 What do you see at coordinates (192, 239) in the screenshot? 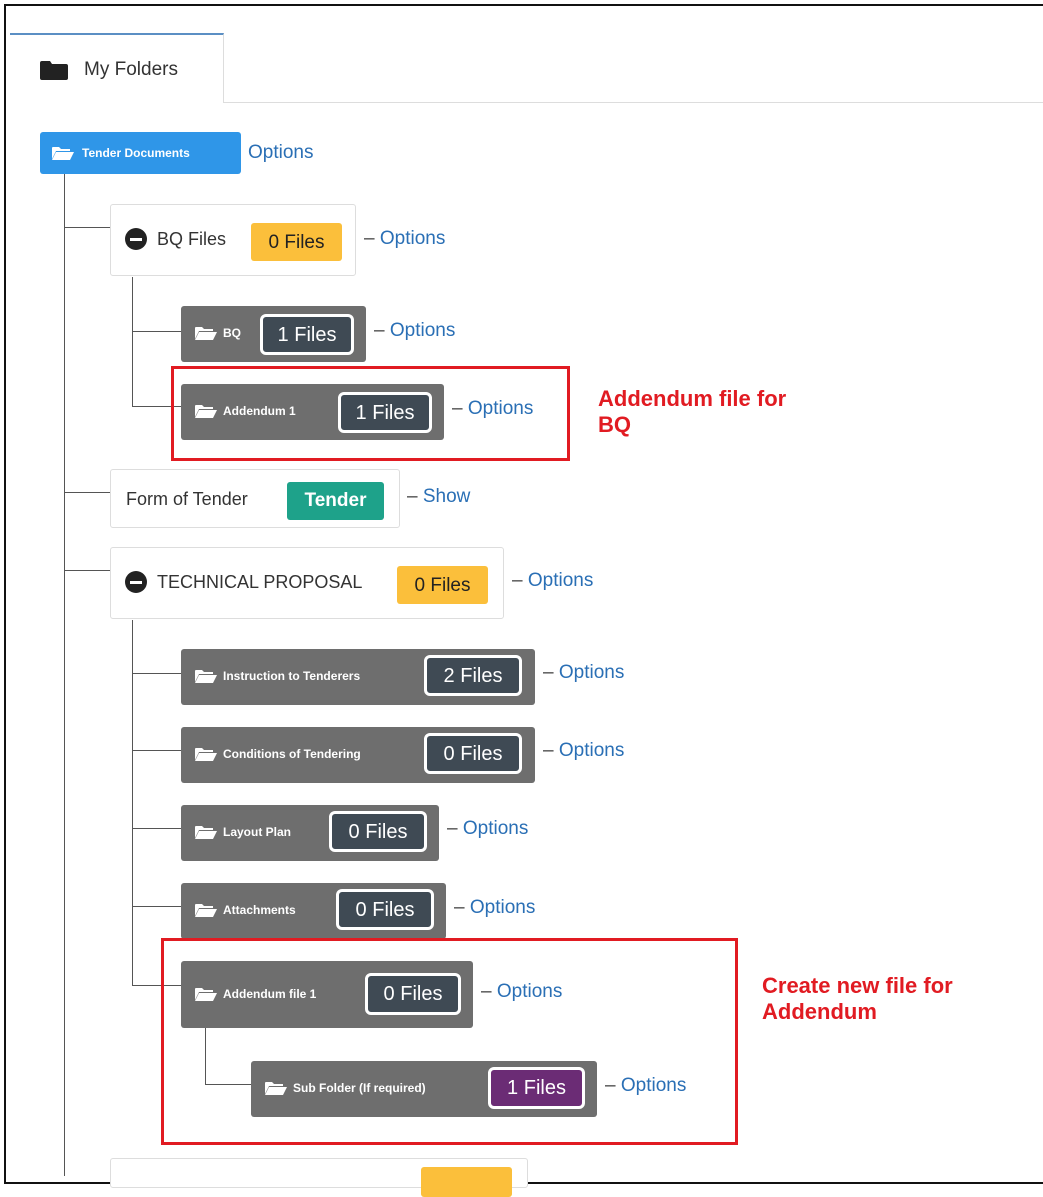
I see `bq-files-label: BQ Files` at bounding box center [192, 239].